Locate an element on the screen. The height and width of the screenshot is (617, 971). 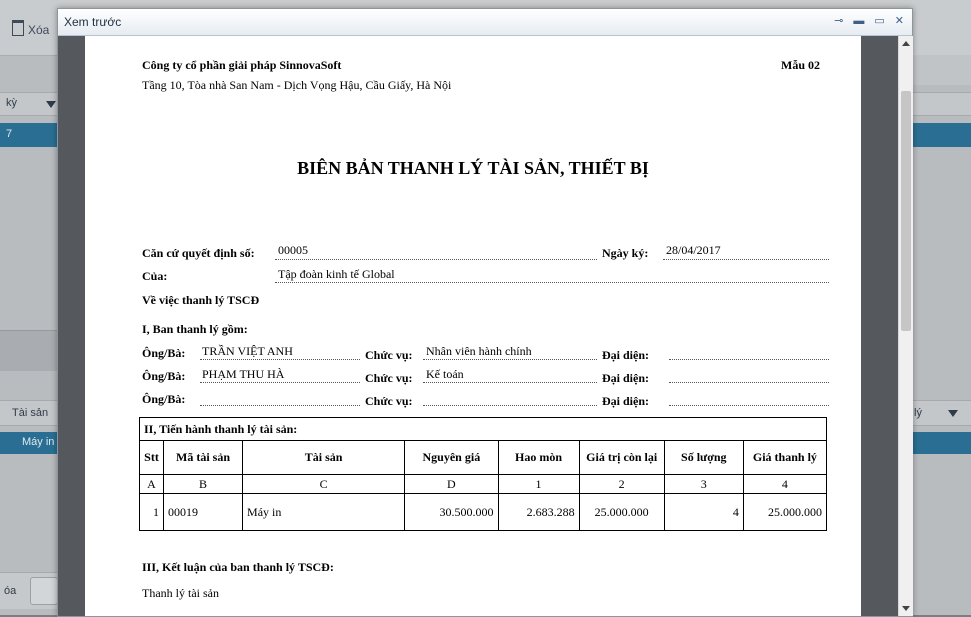
decision-number: 00005 is located at coordinates (293, 250).